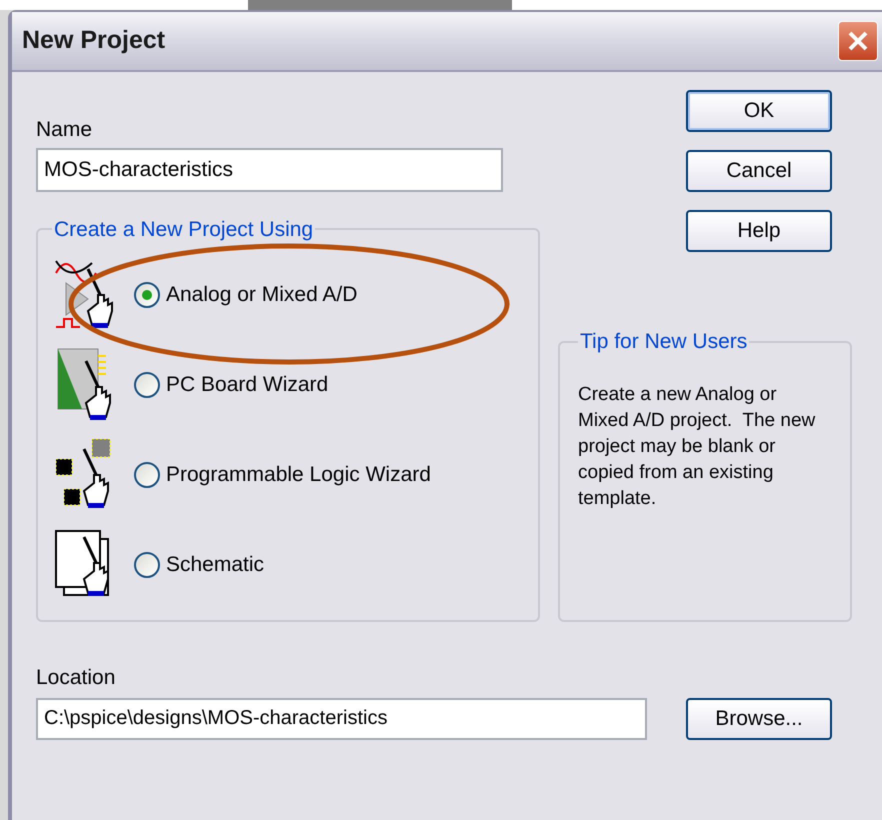  Describe the element at coordinates (663, 342) in the screenshot. I see `tip-title: Tip for New Users` at that location.